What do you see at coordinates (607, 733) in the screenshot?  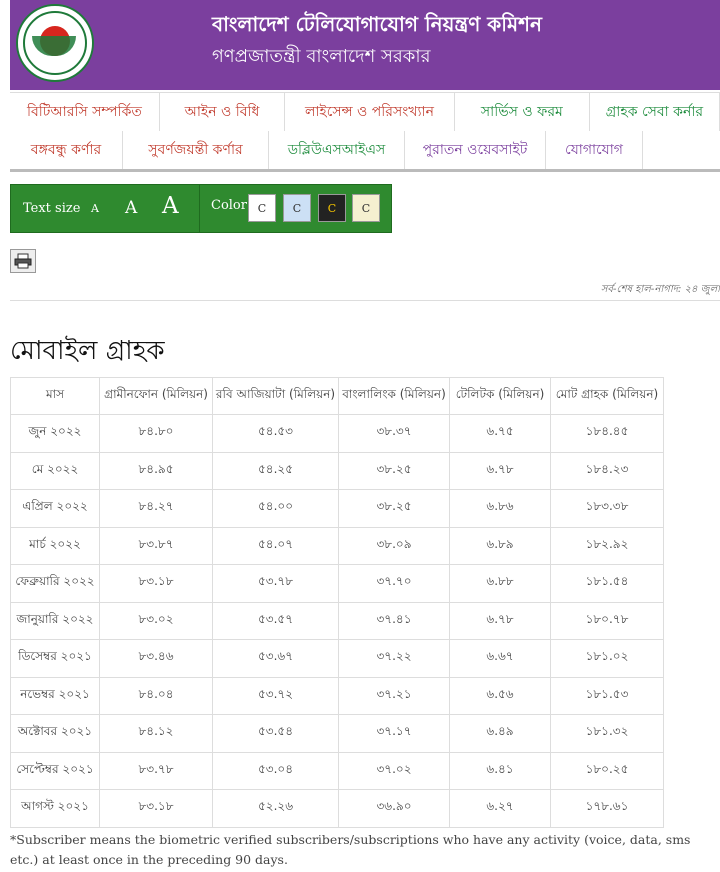 I see `cell-total: ১৮১.৩২` at bounding box center [607, 733].